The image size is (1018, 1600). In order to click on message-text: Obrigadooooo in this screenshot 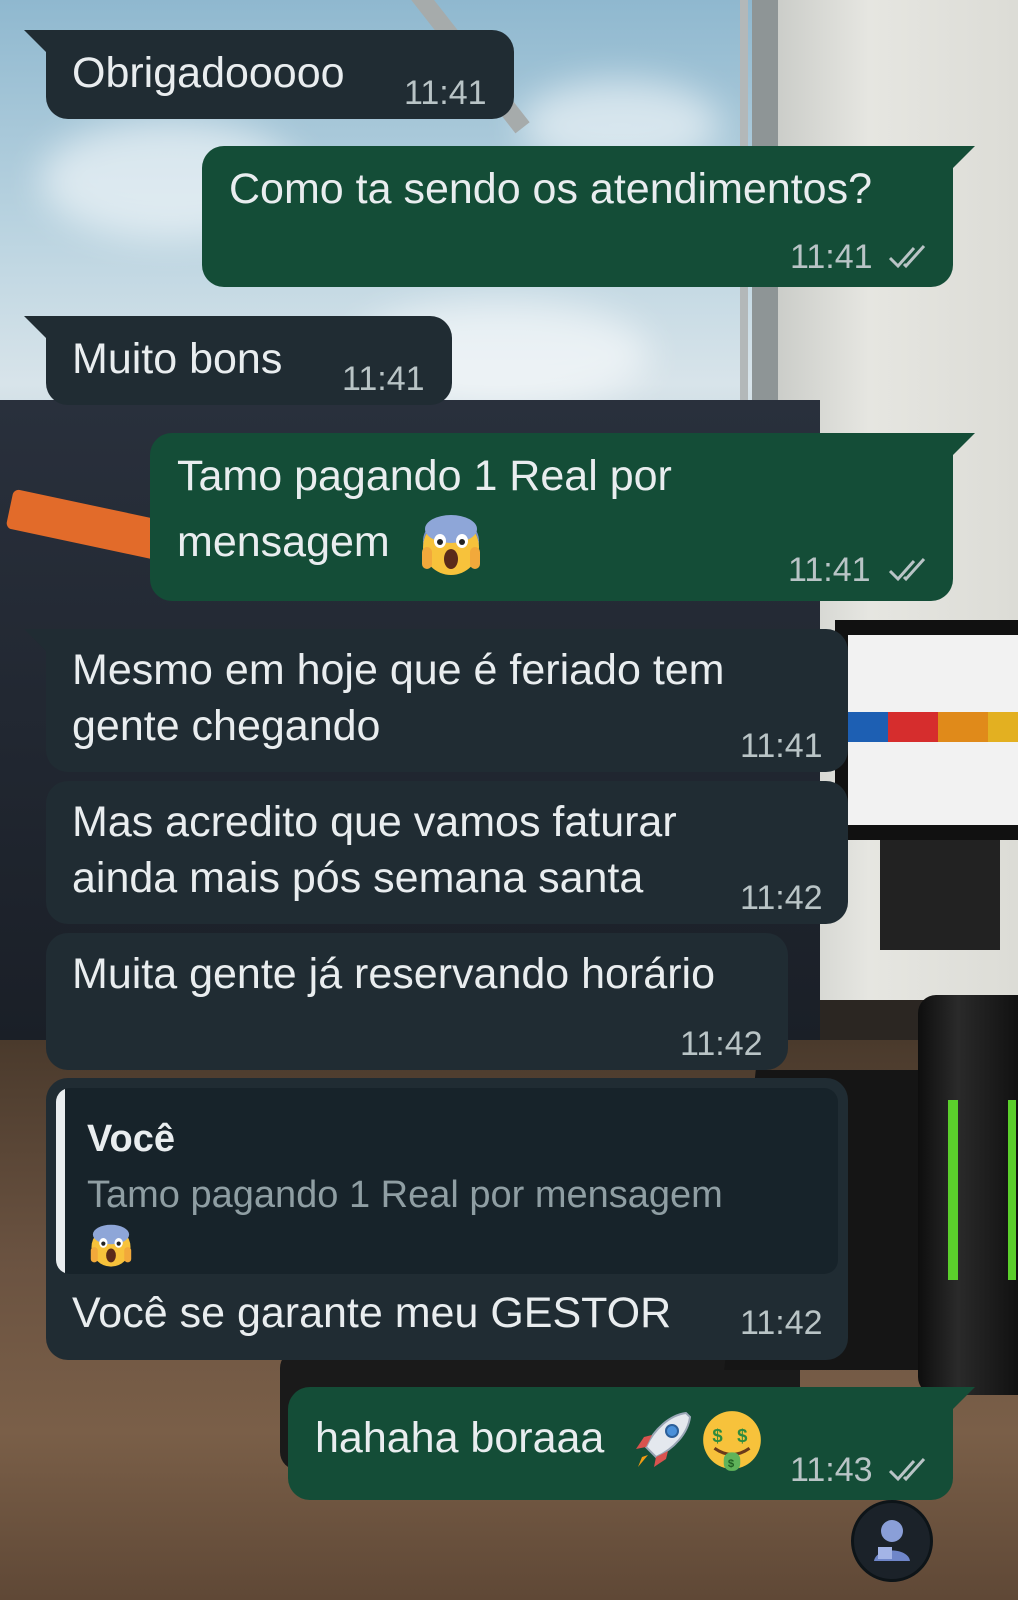, I will do `click(208, 73)`.